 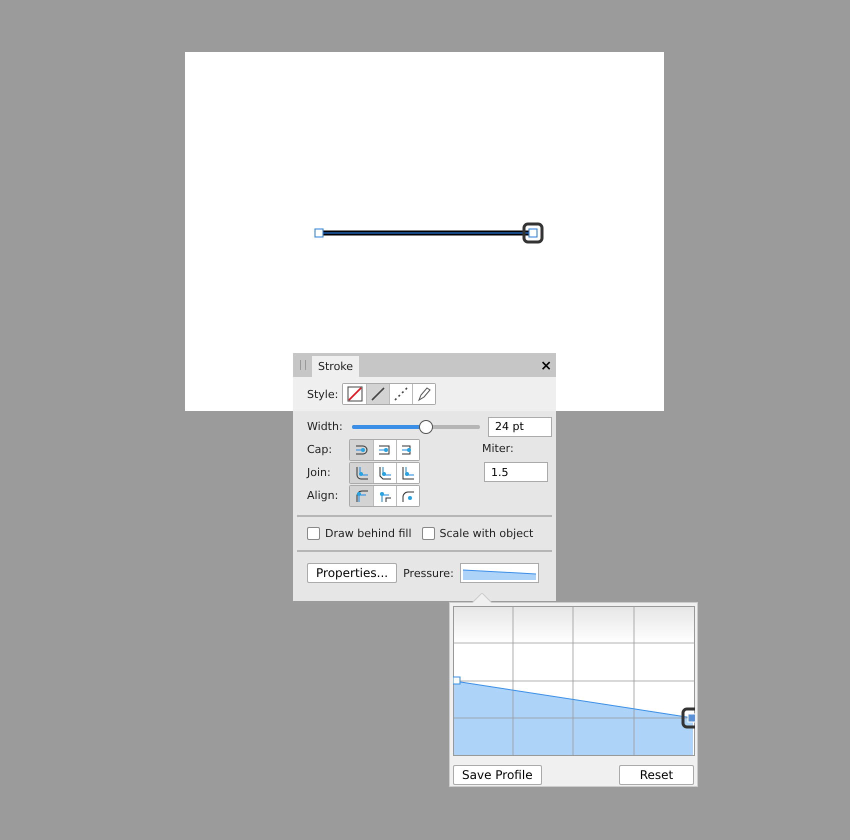 What do you see at coordinates (416, 427) in the screenshot?
I see `width-slider` at bounding box center [416, 427].